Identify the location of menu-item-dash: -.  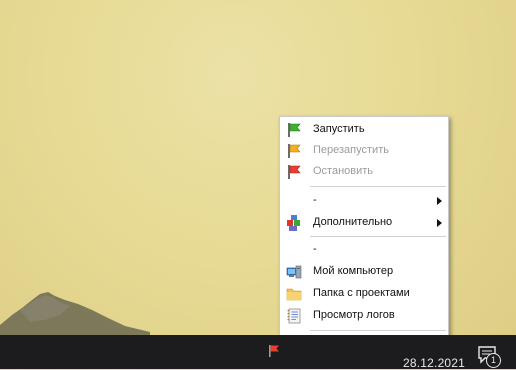
(364, 250).